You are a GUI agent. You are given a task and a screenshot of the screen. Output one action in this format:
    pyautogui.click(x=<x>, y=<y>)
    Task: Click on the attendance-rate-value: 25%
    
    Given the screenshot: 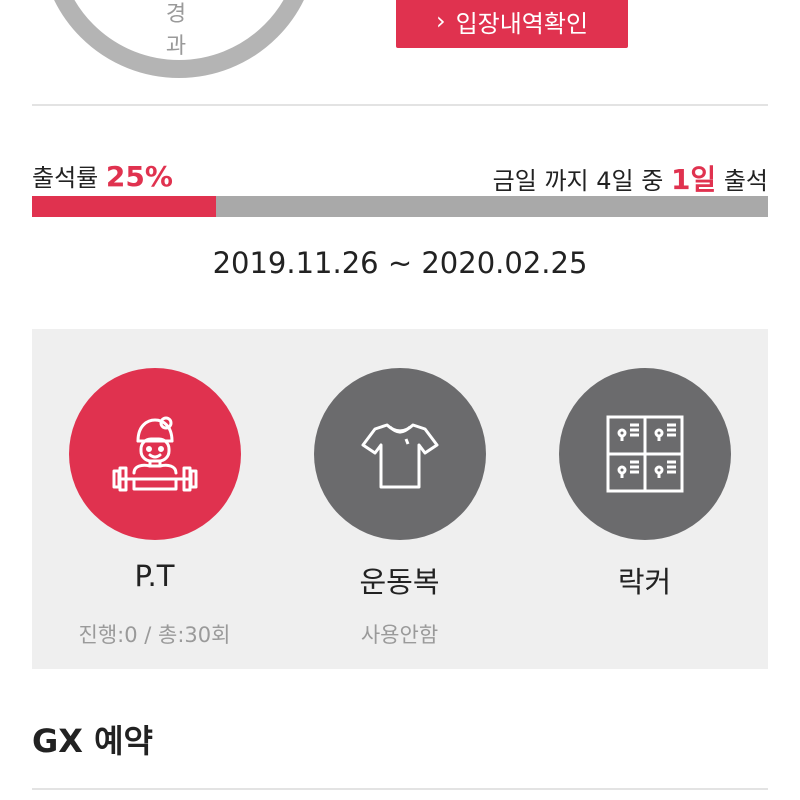 What is the action you would take?
    pyautogui.click(x=139, y=176)
    